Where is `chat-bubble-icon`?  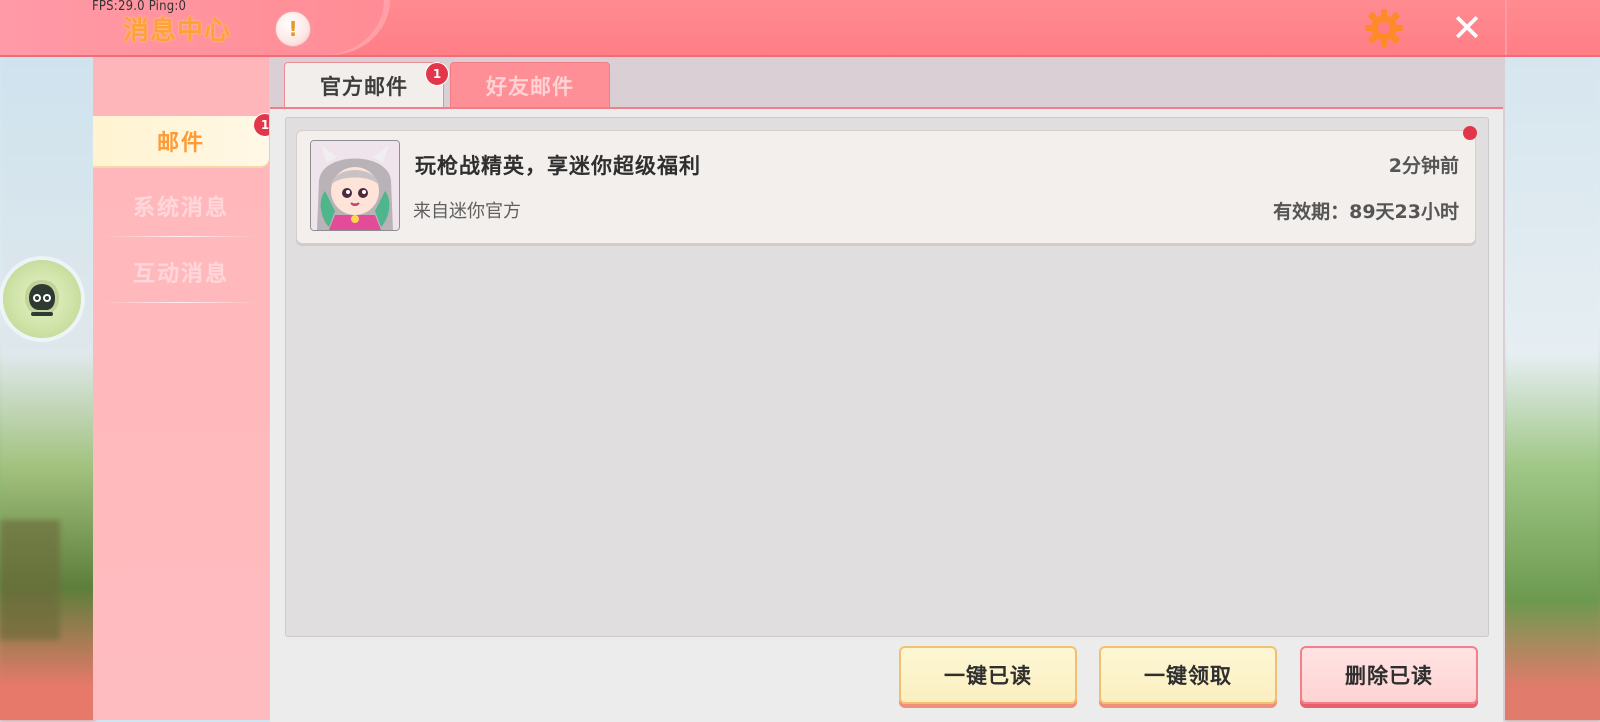 chat-bubble-icon is located at coordinates (42, 299).